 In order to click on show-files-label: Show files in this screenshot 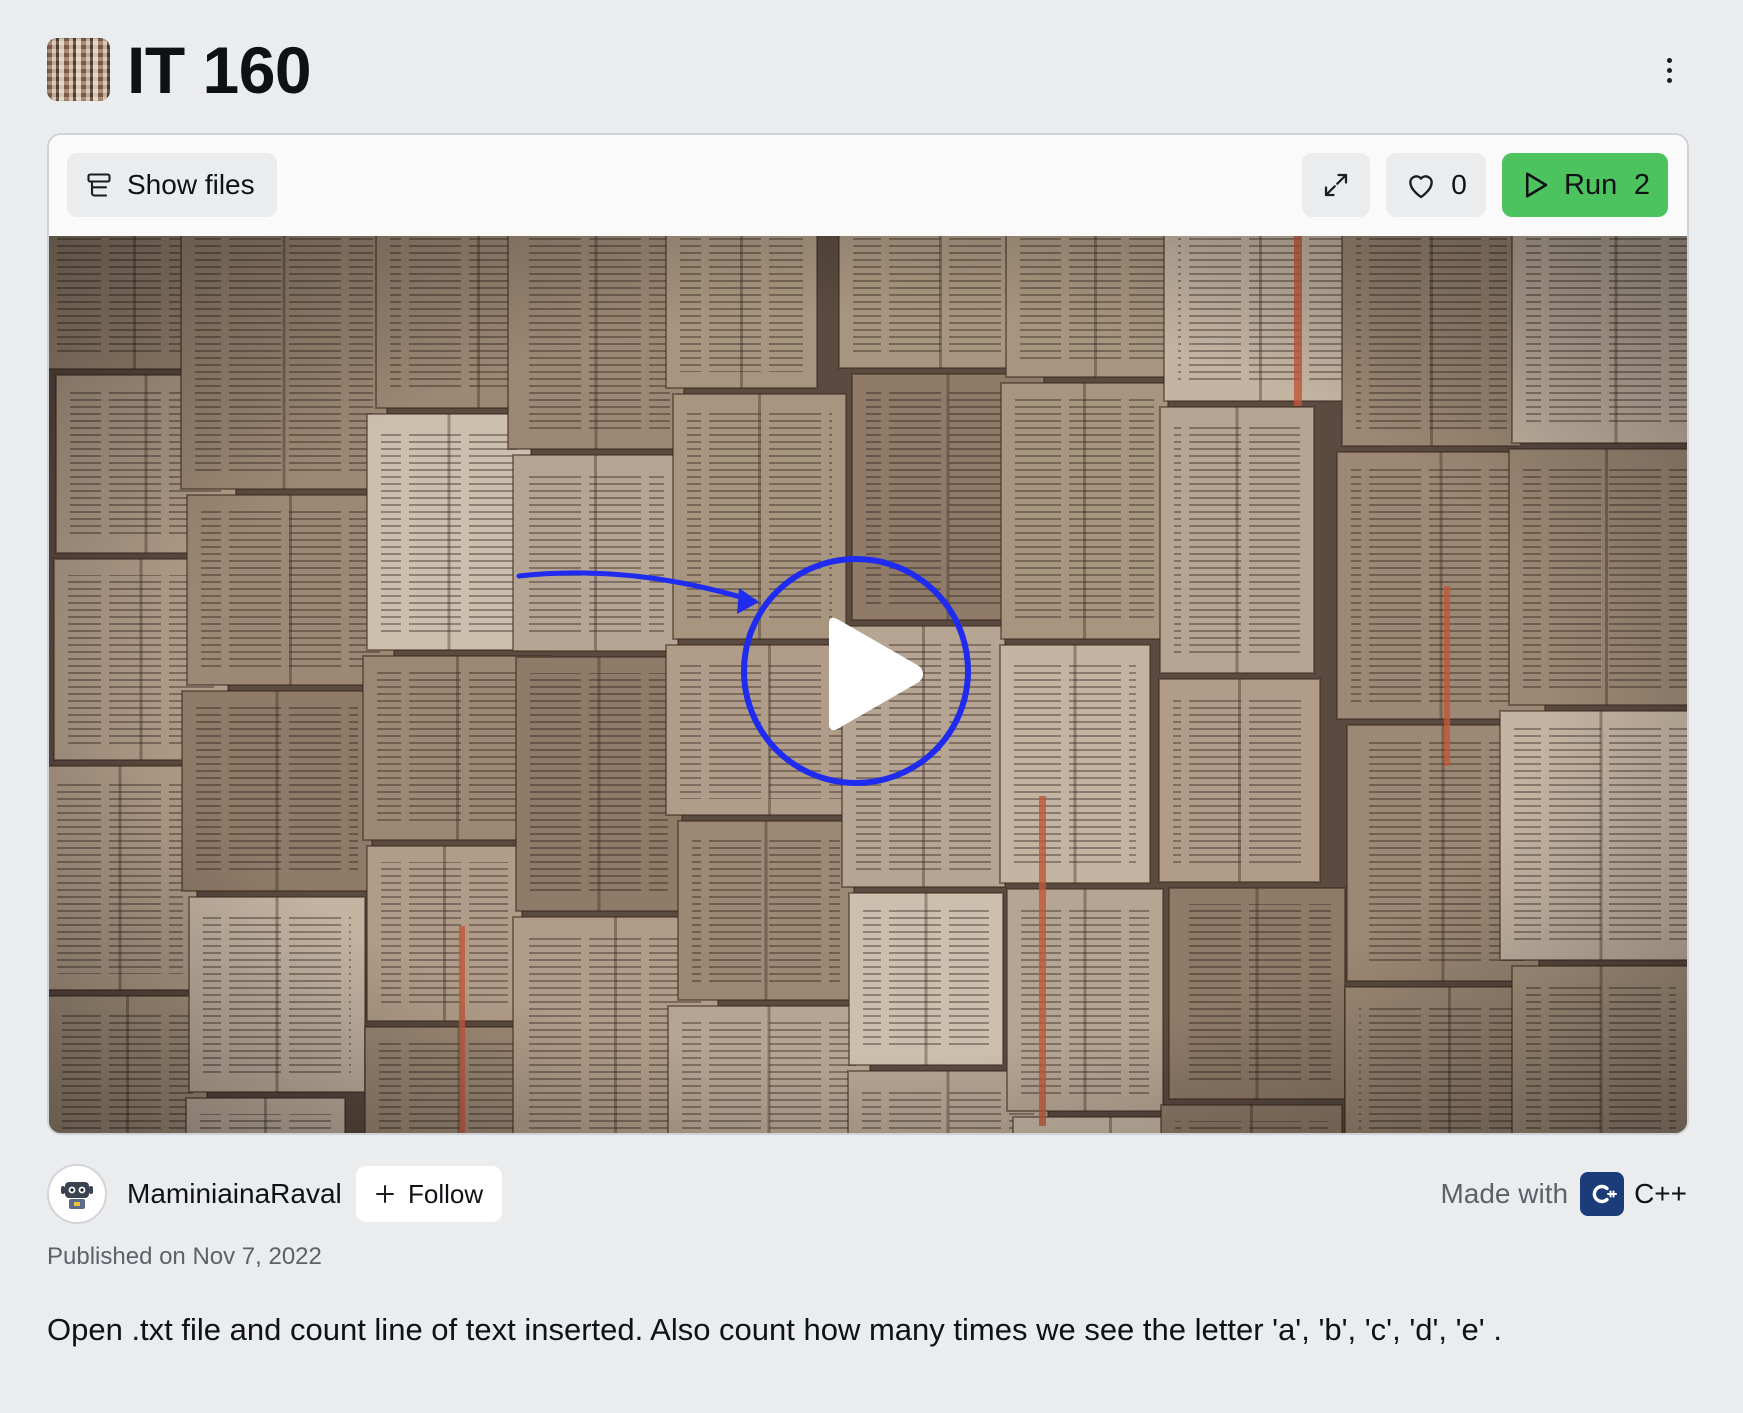, I will do `click(191, 184)`.